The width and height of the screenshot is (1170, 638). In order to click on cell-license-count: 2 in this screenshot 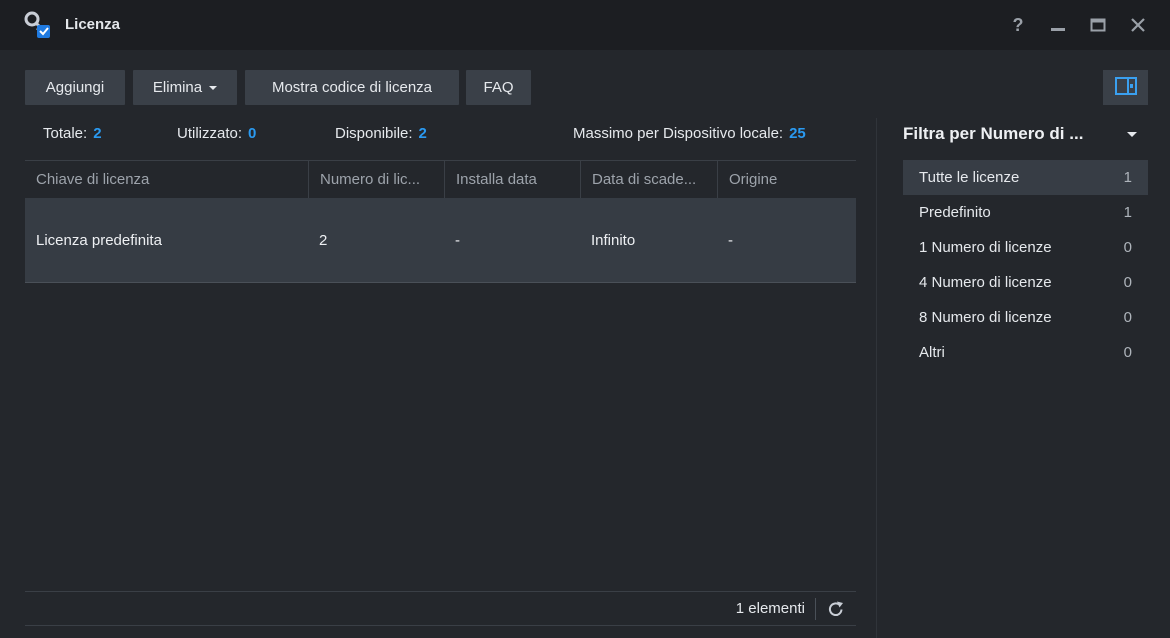, I will do `click(323, 240)`.